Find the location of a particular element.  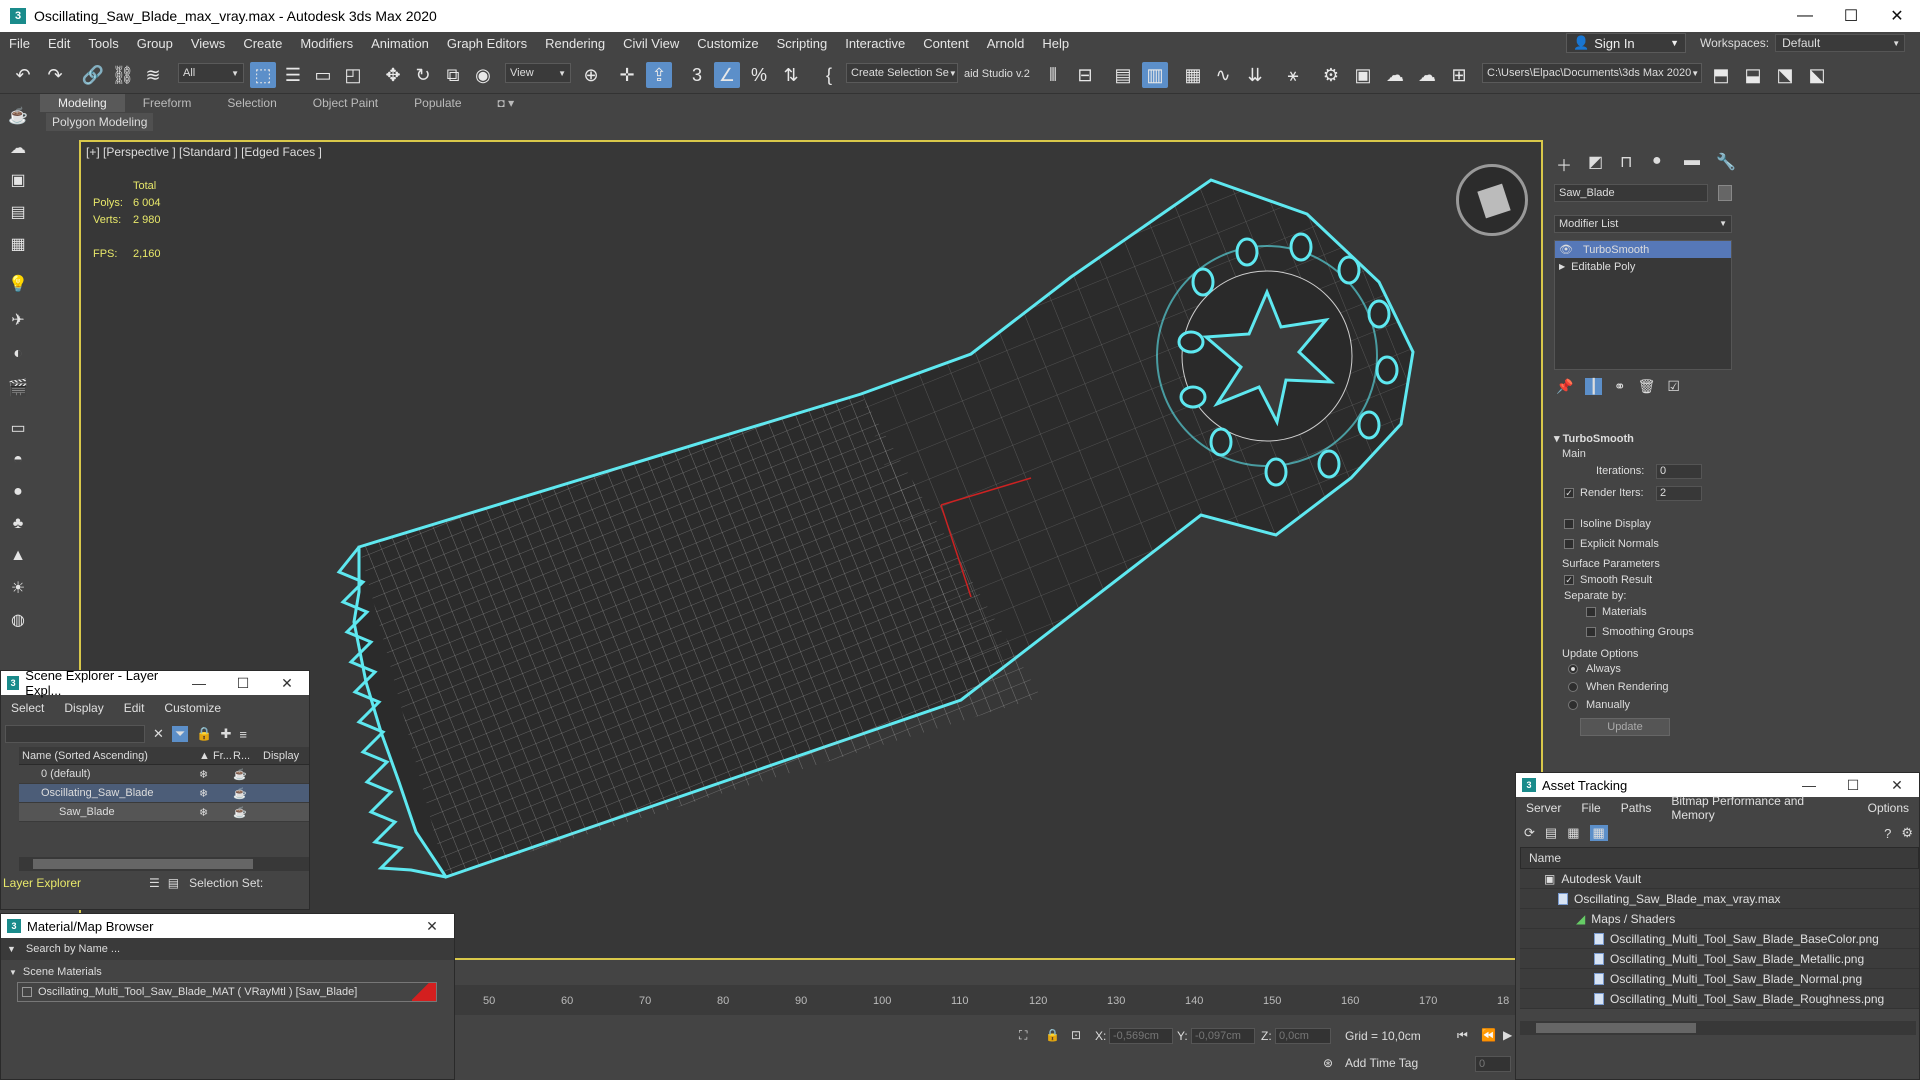

undo-icon: ↶ is located at coordinates (23, 75).